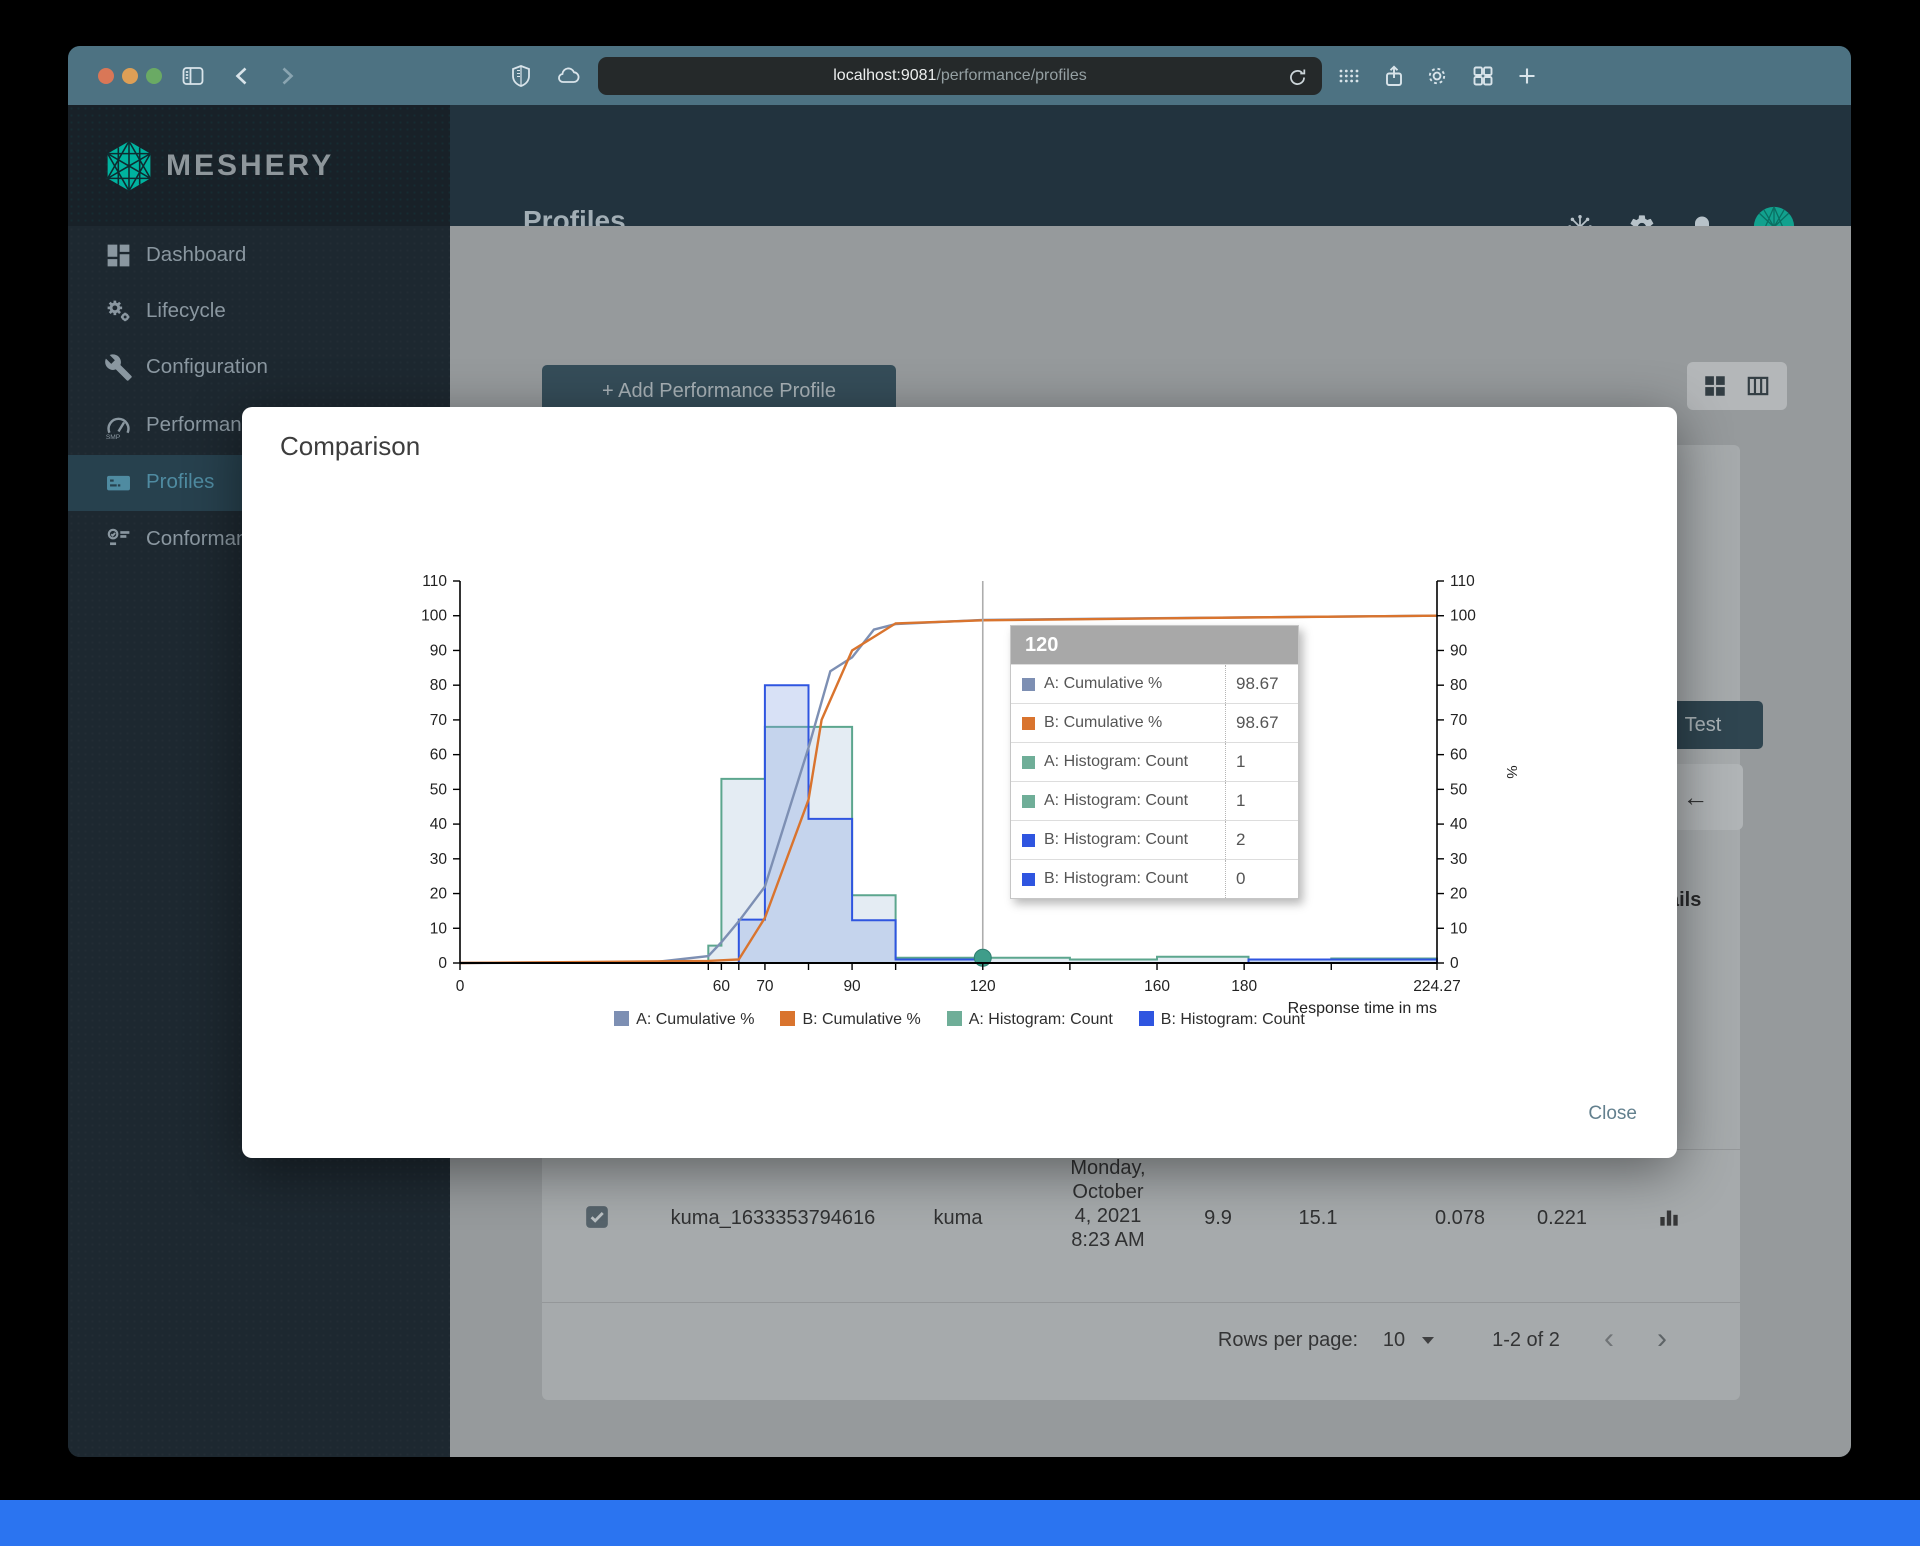 The width and height of the screenshot is (1920, 1546). I want to click on sidebar-toggle-icon, so click(193, 76).